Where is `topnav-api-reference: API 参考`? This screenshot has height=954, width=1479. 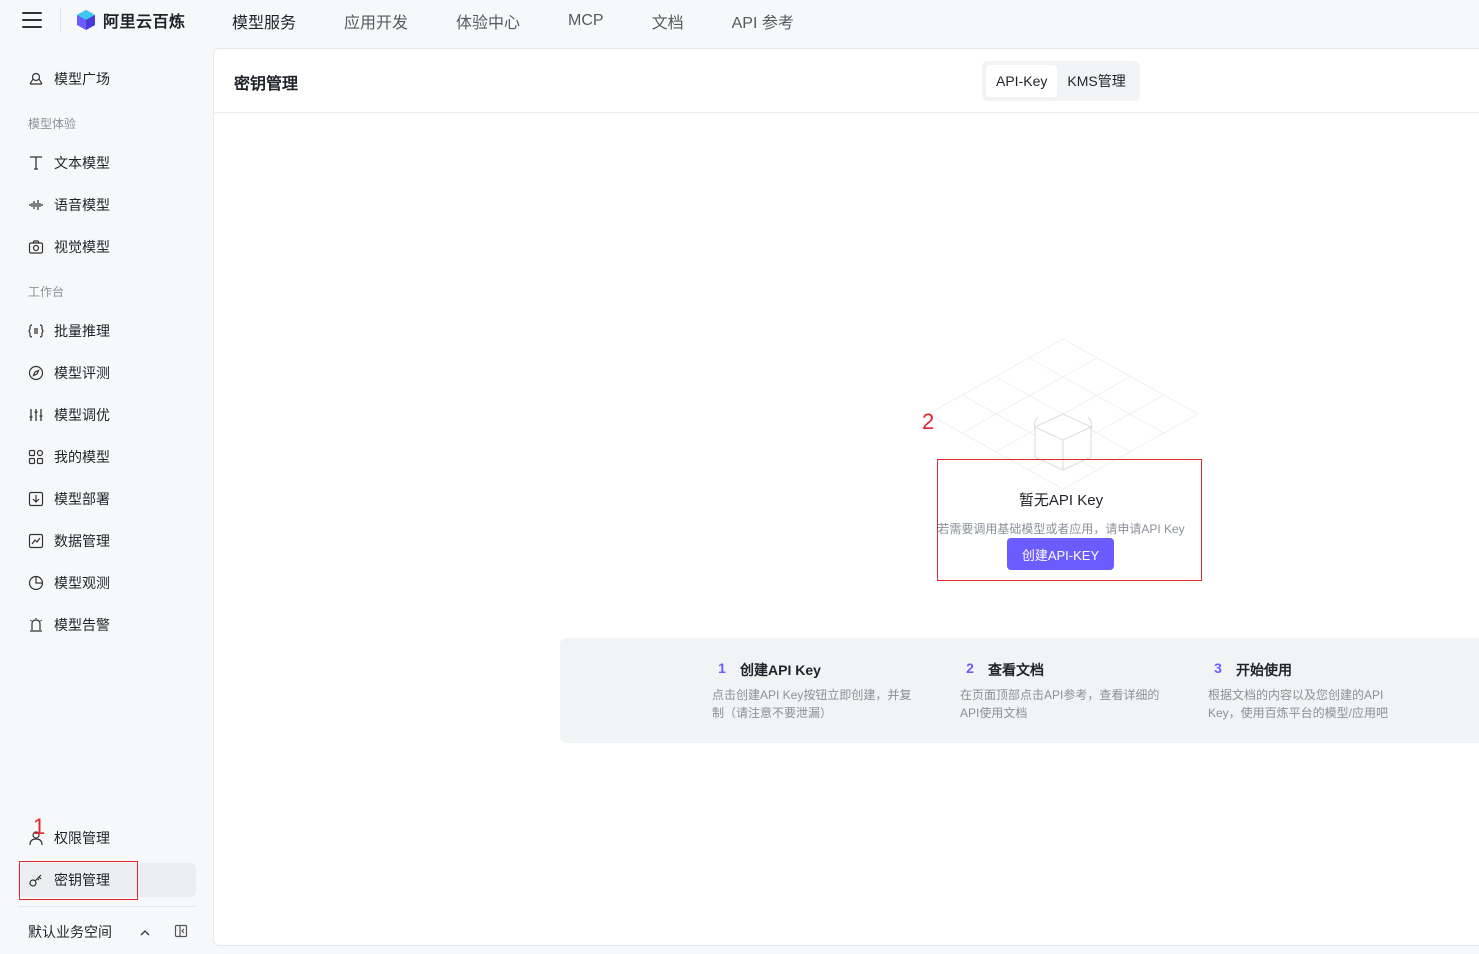 topnav-api-reference: API 参考 is located at coordinates (763, 21).